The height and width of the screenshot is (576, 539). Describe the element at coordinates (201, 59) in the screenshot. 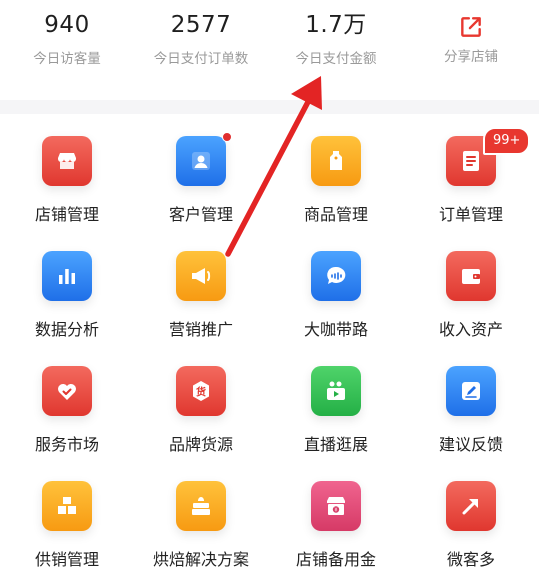

I see `stat-label: 今日支付订单数` at that location.